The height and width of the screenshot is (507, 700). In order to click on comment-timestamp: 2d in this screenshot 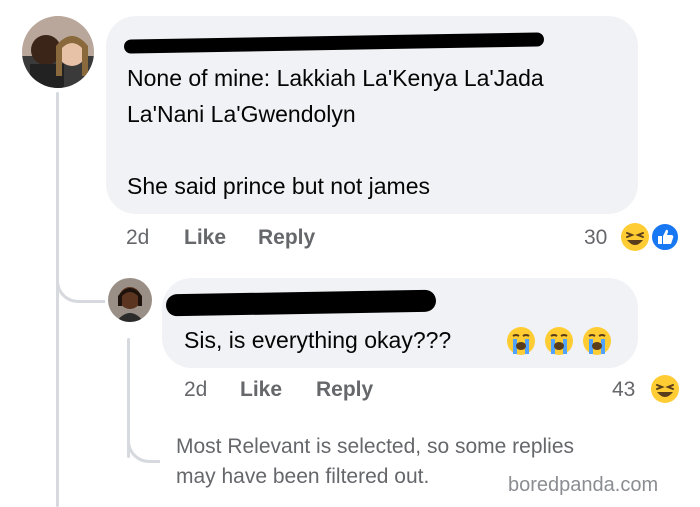, I will do `click(137, 238)`.